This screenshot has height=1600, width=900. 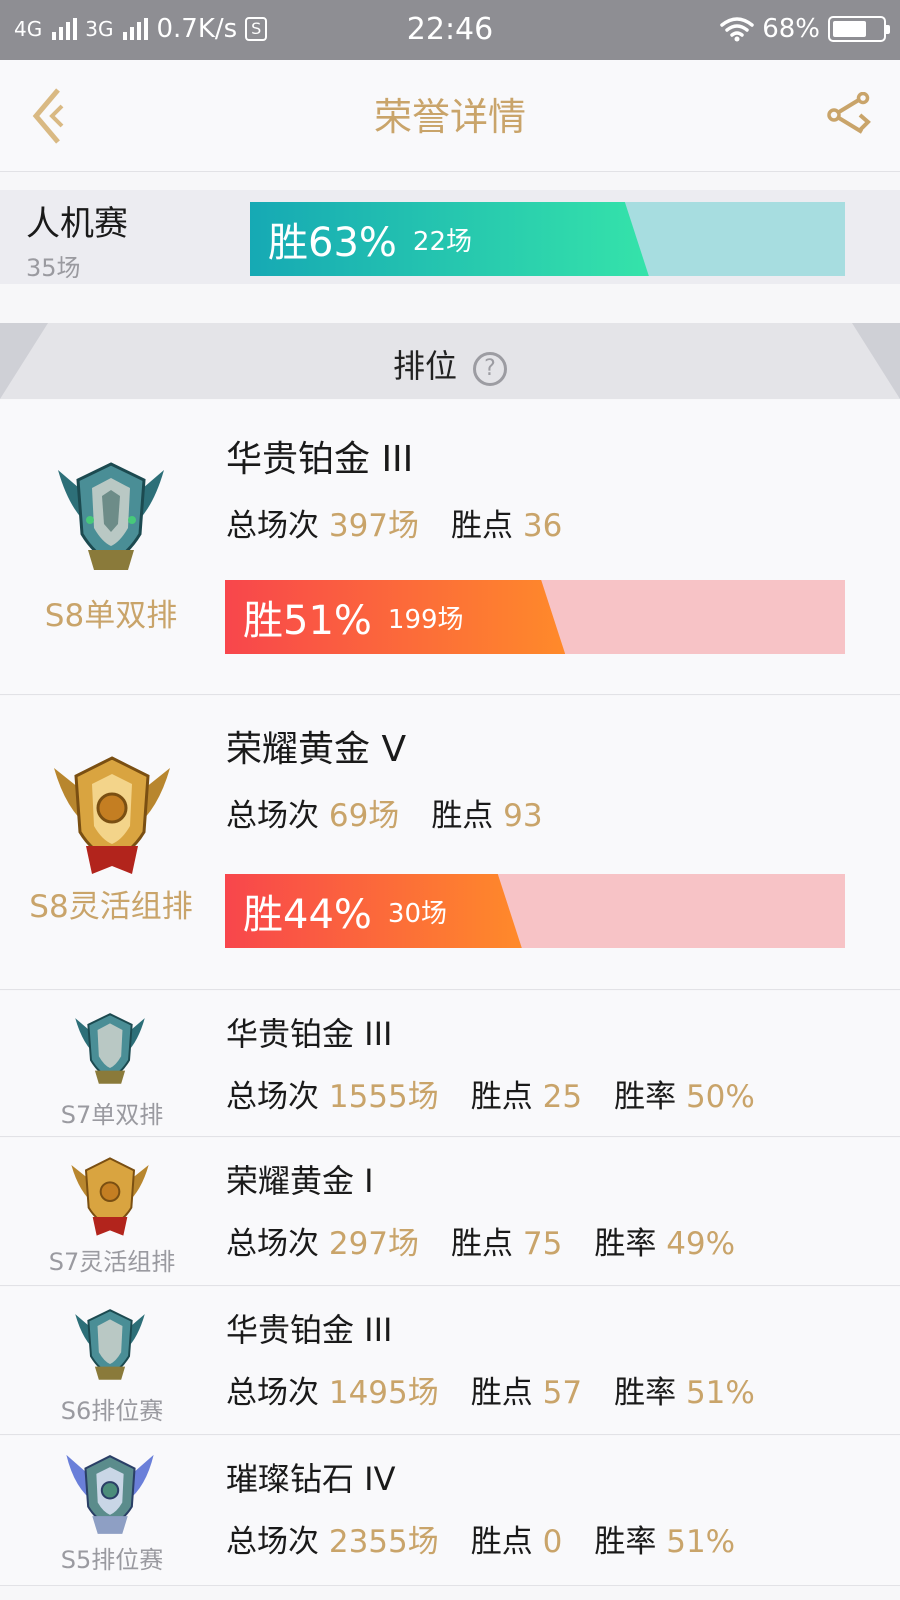 What do you see at coordinates (383, 1097) in the screenshot?
I see `total-value: 1555场` at bounding box center [383, 1097].